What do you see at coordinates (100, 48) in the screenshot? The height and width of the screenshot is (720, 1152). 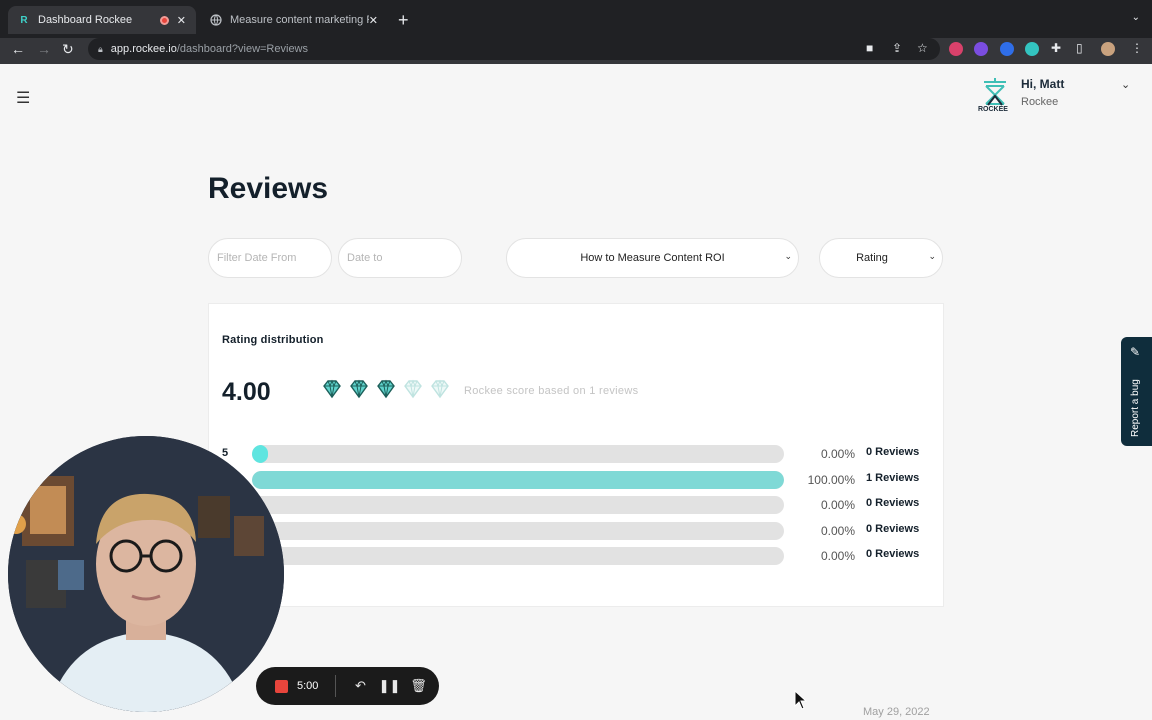 I see `lock-icon: 🔒︎` at bounding box center [100, 48].